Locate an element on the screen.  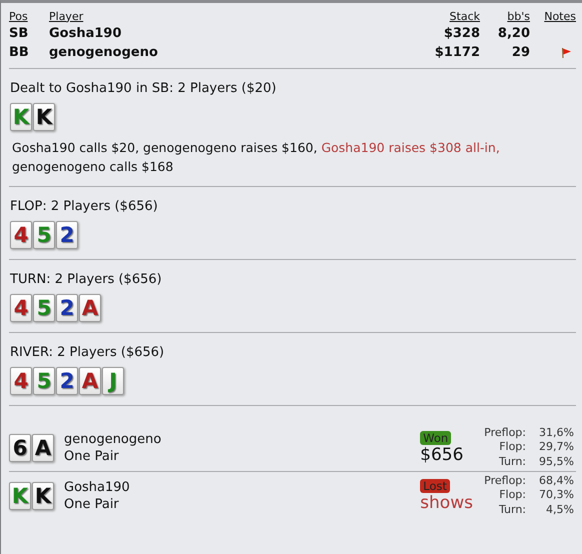
result-text: shows is located at coordinates (446, 502).